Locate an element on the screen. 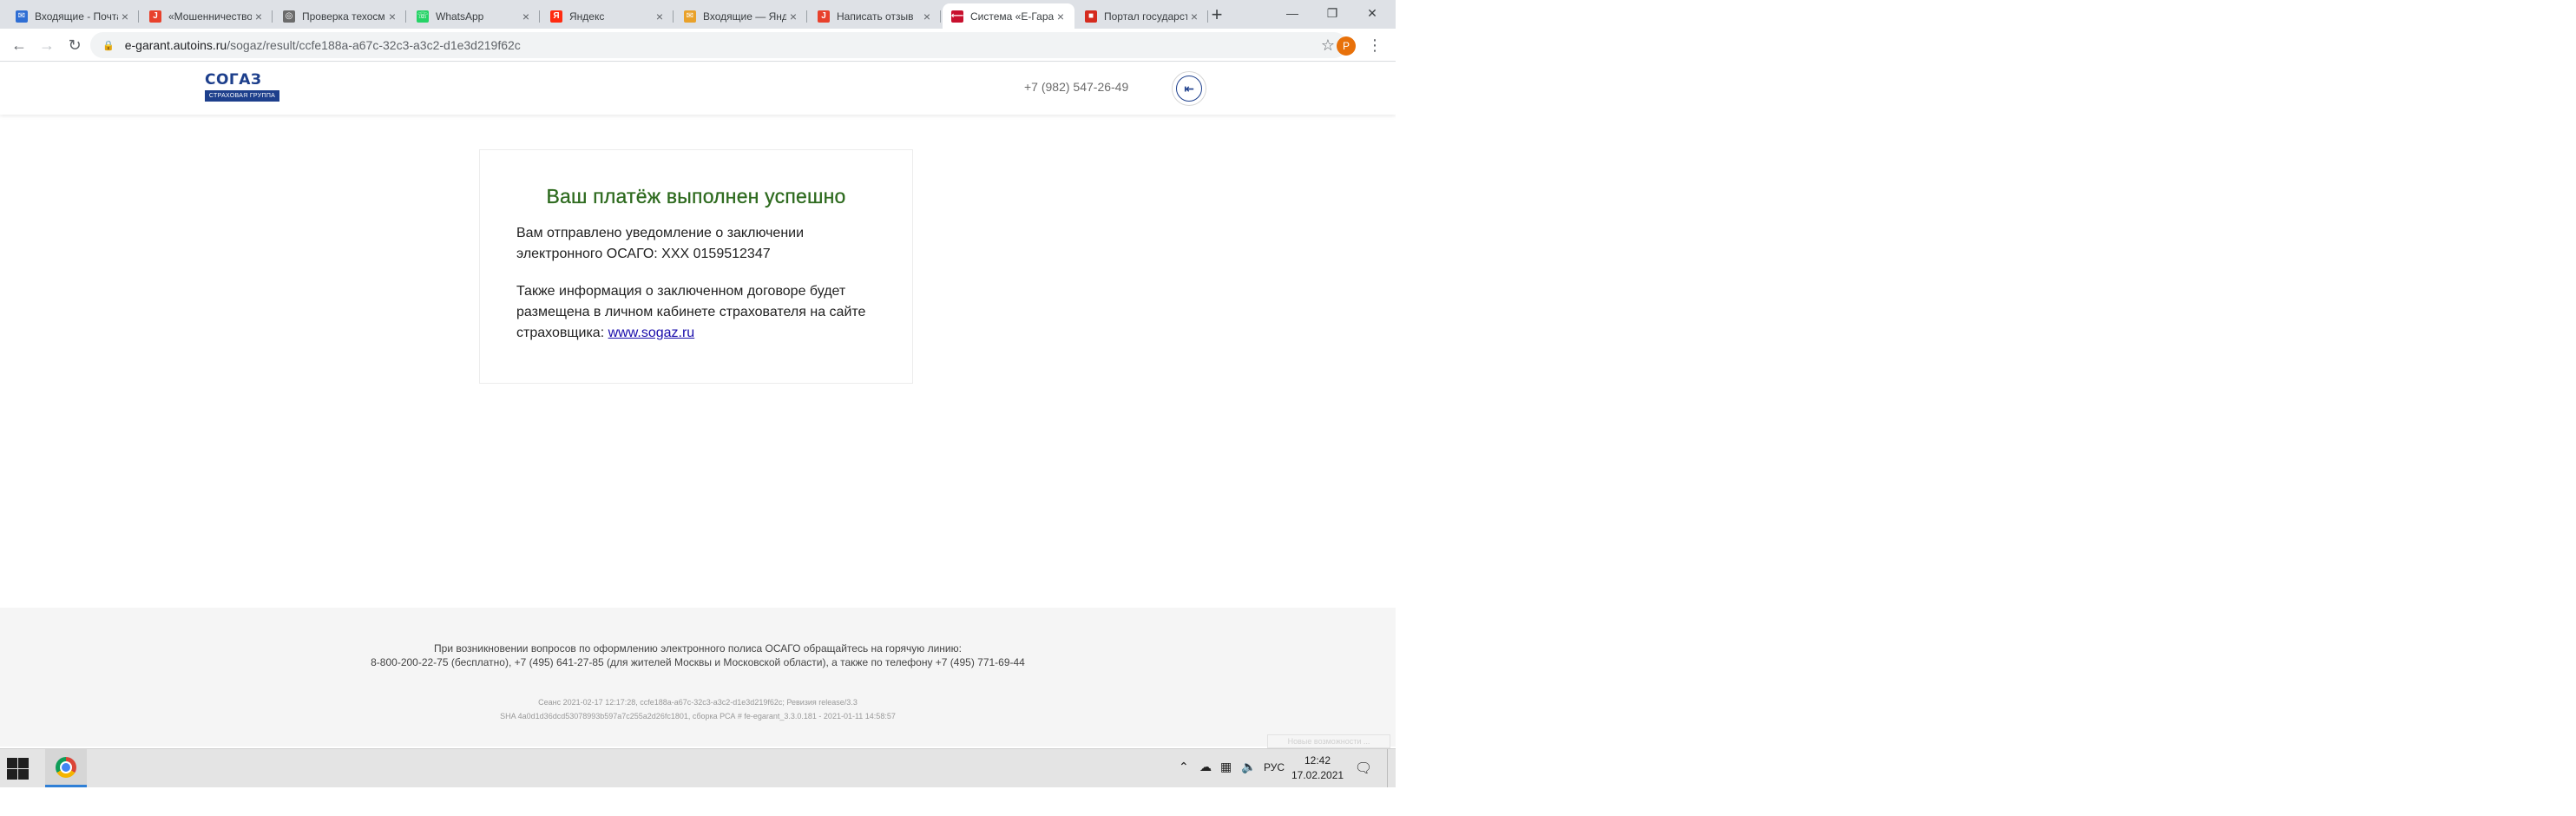  browser-tab: ✉ Входящие — Яндекс× is located at coordinates (741, 16).